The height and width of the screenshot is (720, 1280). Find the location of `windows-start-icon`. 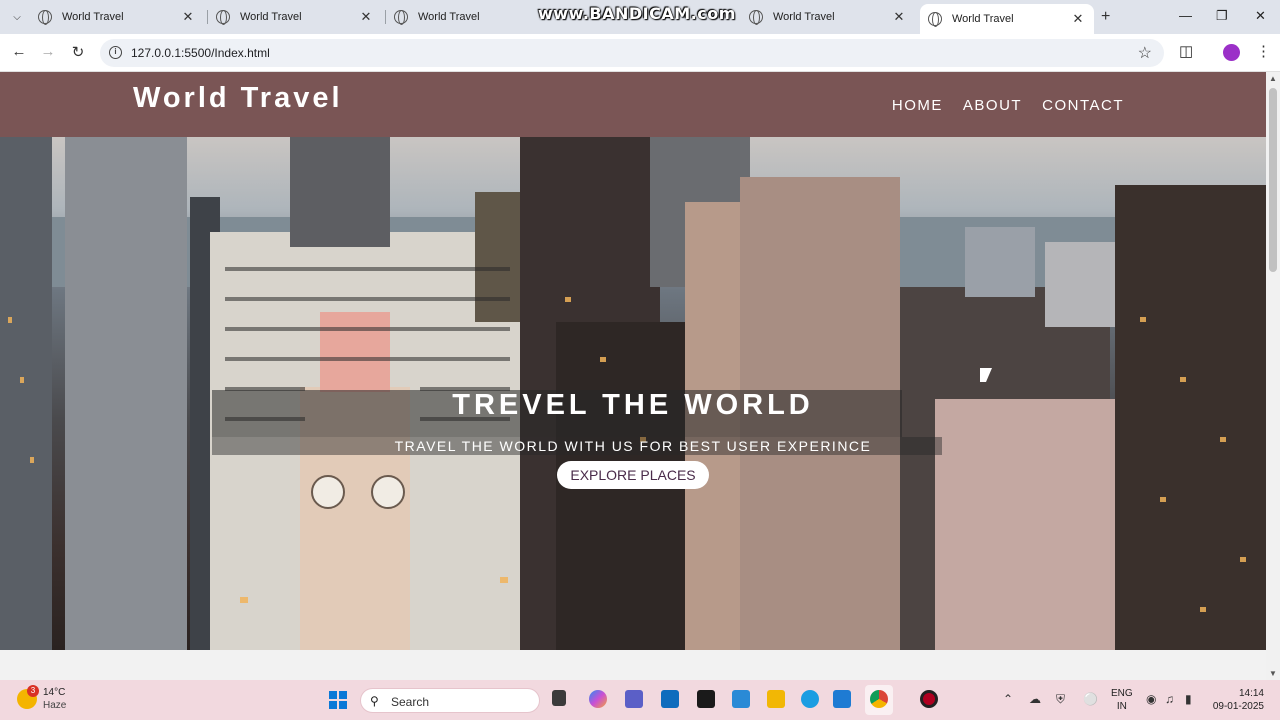

windows-start-icon is located at coordinates (338, 700).